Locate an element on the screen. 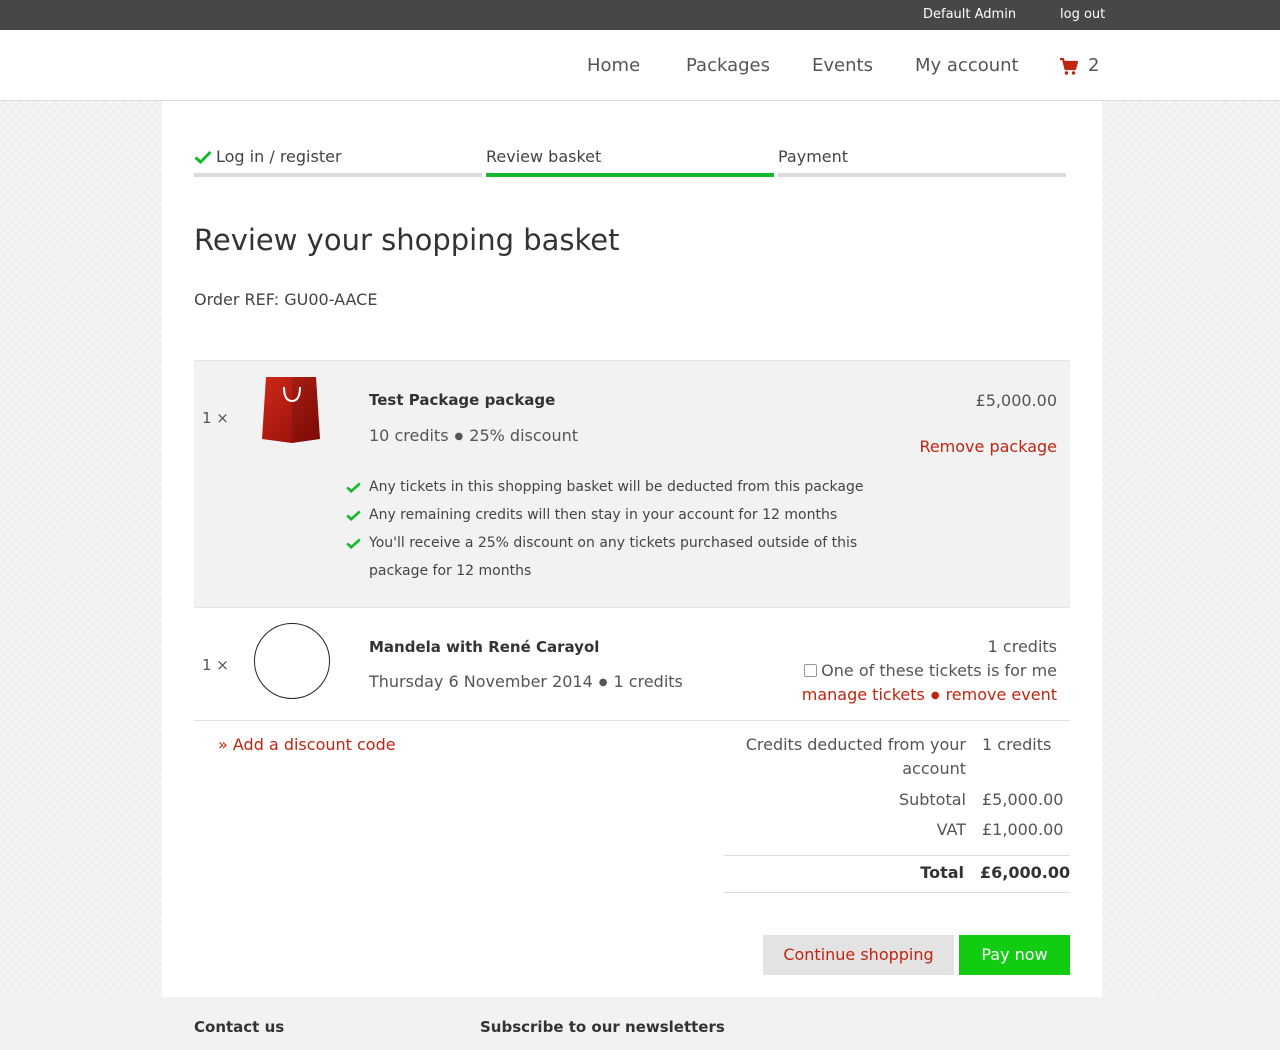 This screenshot has height=1050, width=1280. vat-value: £1,000.00 is located at coordinates (1023, 829).